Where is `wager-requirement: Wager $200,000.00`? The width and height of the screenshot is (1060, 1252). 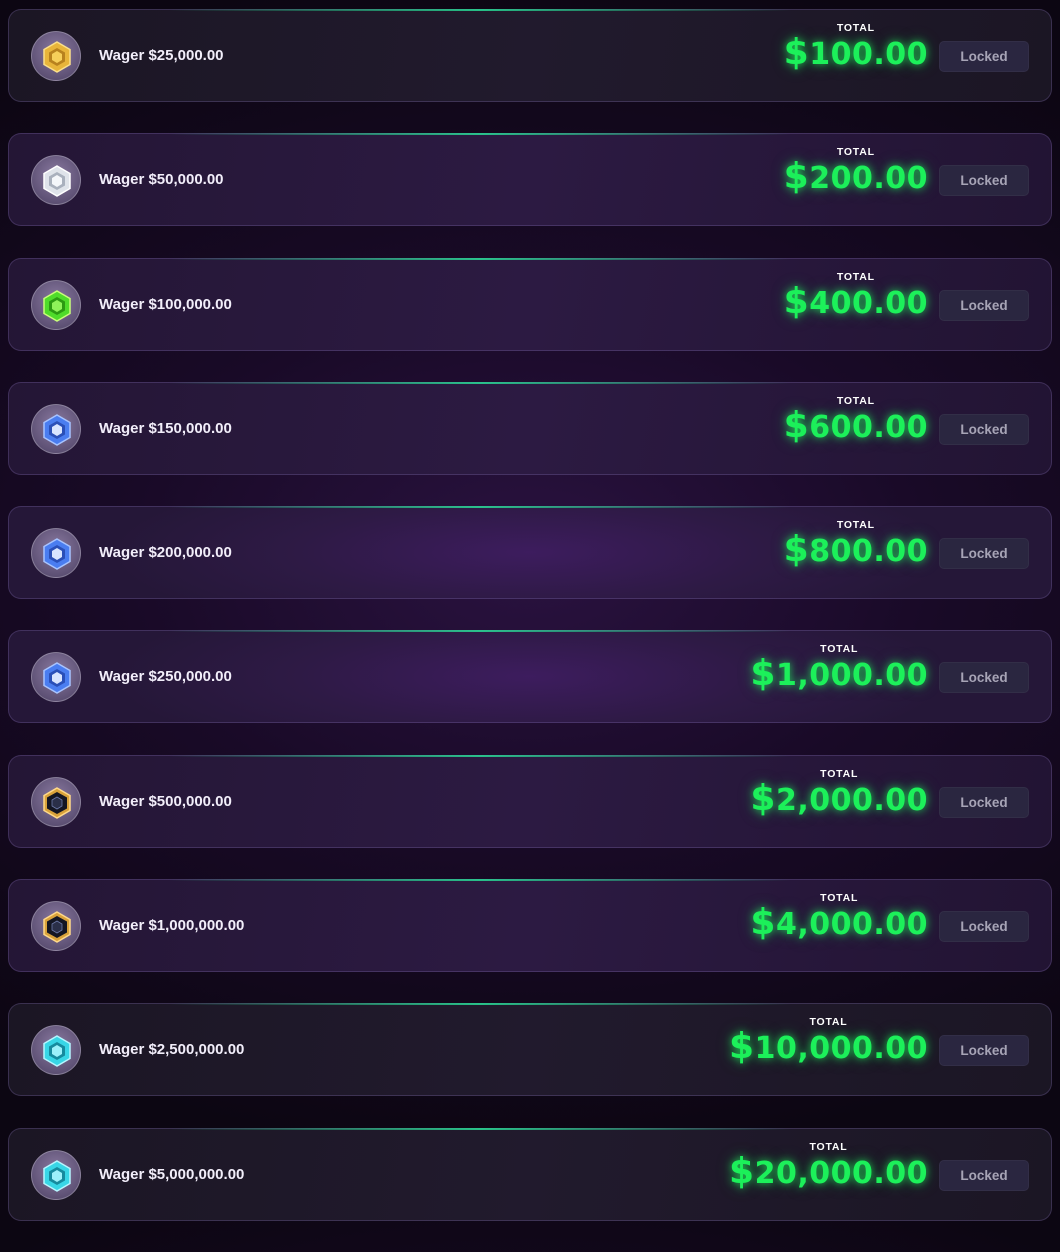 wager-requirement: Wager $200,000.00 is located at coordinates (165, 553).